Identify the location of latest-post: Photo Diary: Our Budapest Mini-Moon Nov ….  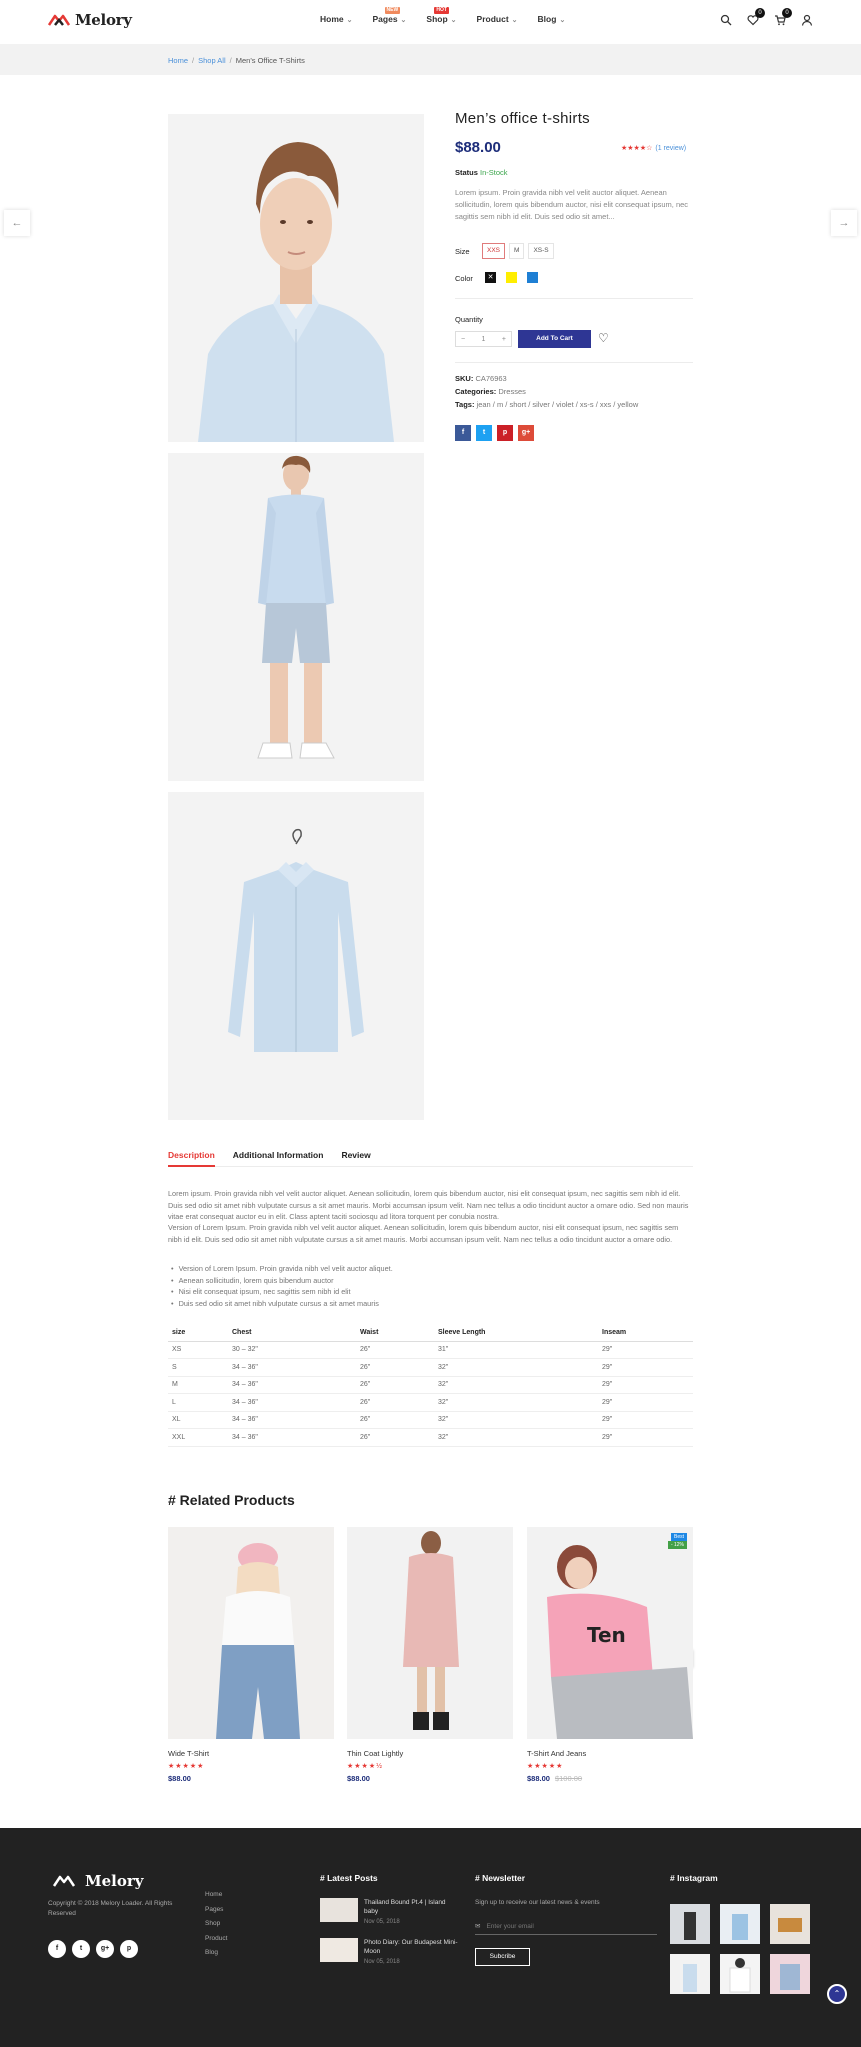
(389, 1951).